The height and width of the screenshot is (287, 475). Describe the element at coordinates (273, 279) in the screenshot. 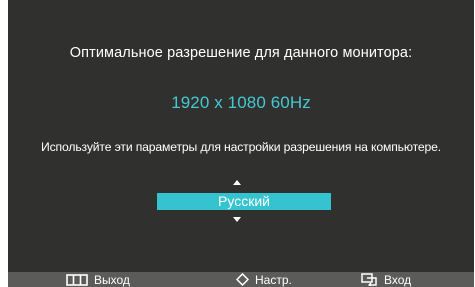

I see `adjust-label: Настр.` at that location.